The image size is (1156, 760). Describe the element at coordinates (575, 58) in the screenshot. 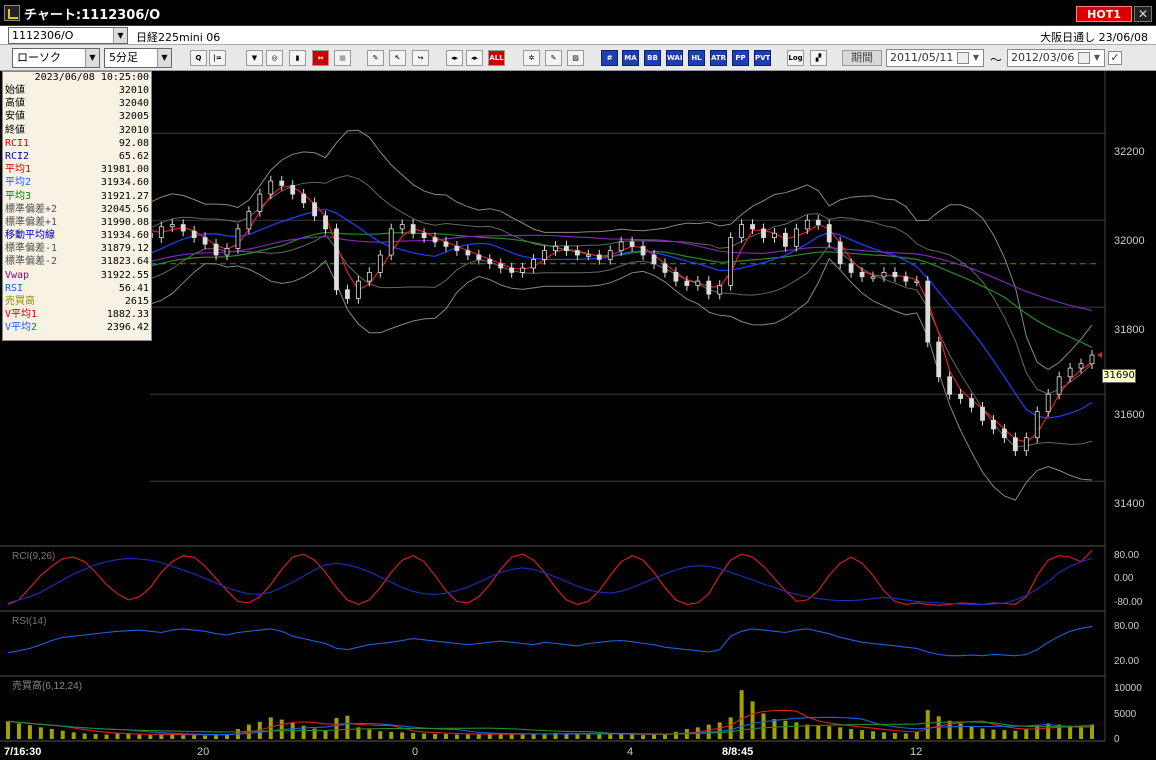

I see `paint-icon: ▨` at that location.